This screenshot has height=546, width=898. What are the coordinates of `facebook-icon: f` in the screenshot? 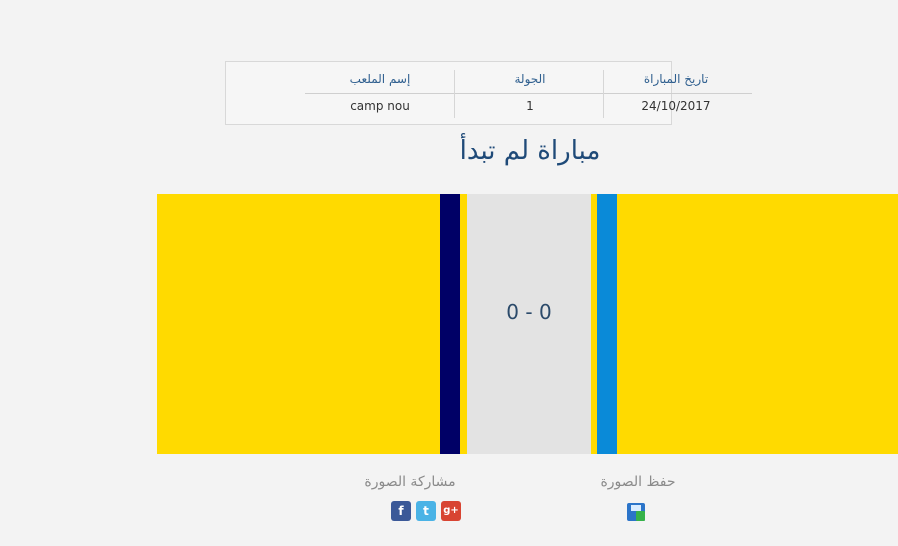 It's located at (401, 511).